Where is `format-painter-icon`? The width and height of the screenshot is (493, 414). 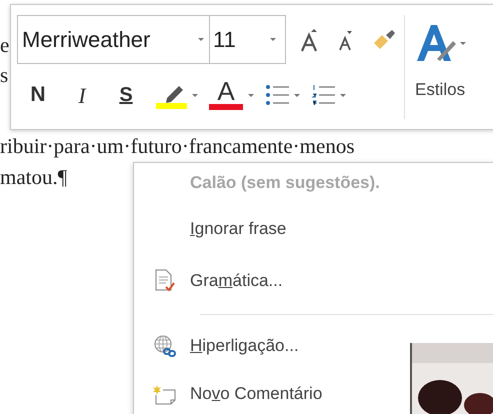 format-painter-icon is located at coordinates (384, 39).